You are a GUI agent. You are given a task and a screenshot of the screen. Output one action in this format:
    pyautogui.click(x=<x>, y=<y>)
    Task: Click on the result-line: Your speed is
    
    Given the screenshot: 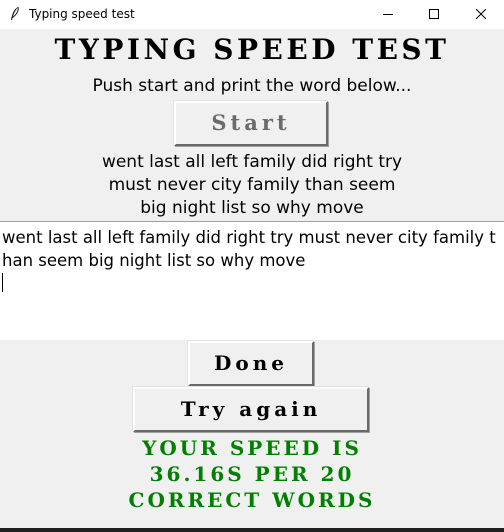 What is the action you would take?
    pyautogui.click(x=252, y=448)
    